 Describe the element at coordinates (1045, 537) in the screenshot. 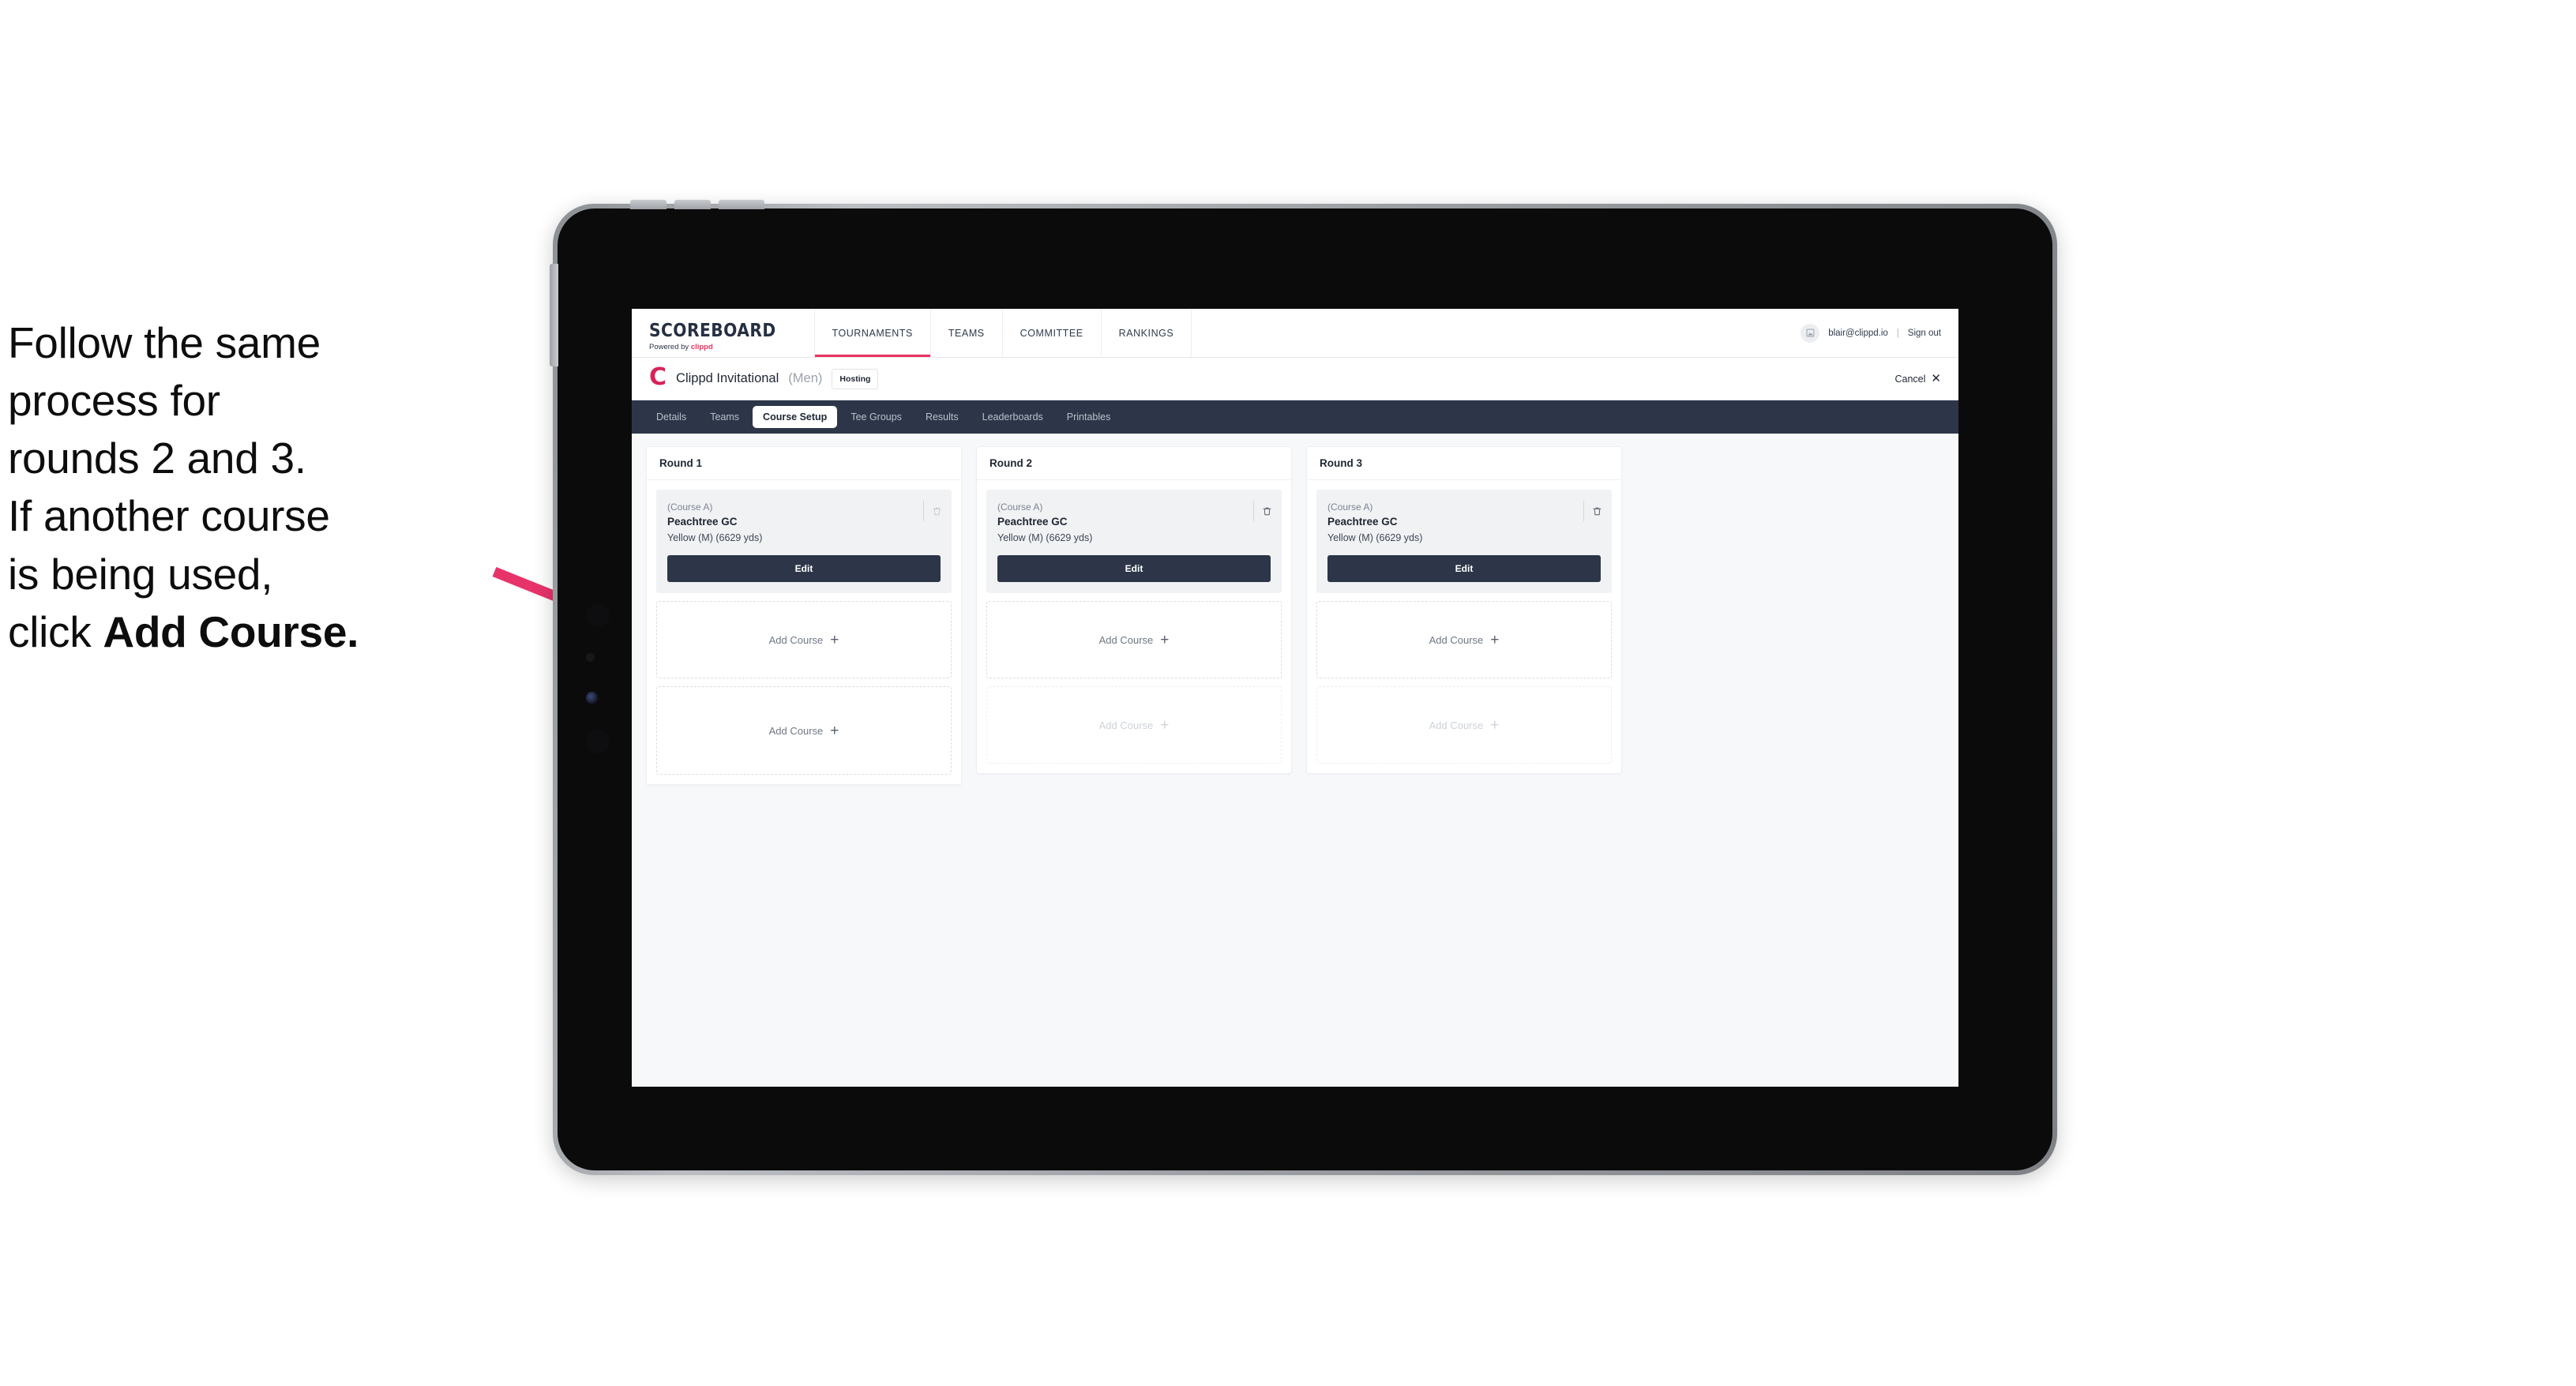

I see `course-tee-round2: Yellow (M) (6629 yds)` at that location.